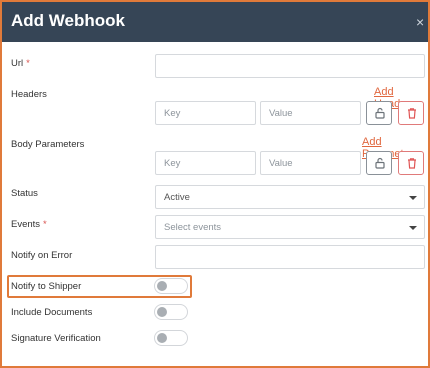 Image resolution: width=430 pixels, height=368 pixels. I want to click on dialog-header: Add Webhook ×, so click(215, 22).